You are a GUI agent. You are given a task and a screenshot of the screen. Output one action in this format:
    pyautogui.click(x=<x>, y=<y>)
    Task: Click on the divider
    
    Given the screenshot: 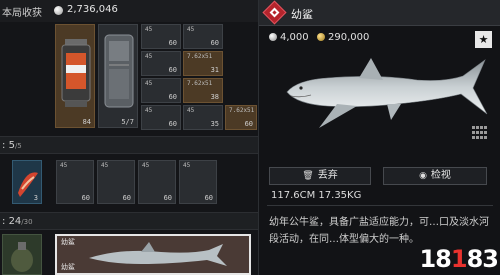 What is the action you would take?
    pyautogui.click(x=380, y=205)
    